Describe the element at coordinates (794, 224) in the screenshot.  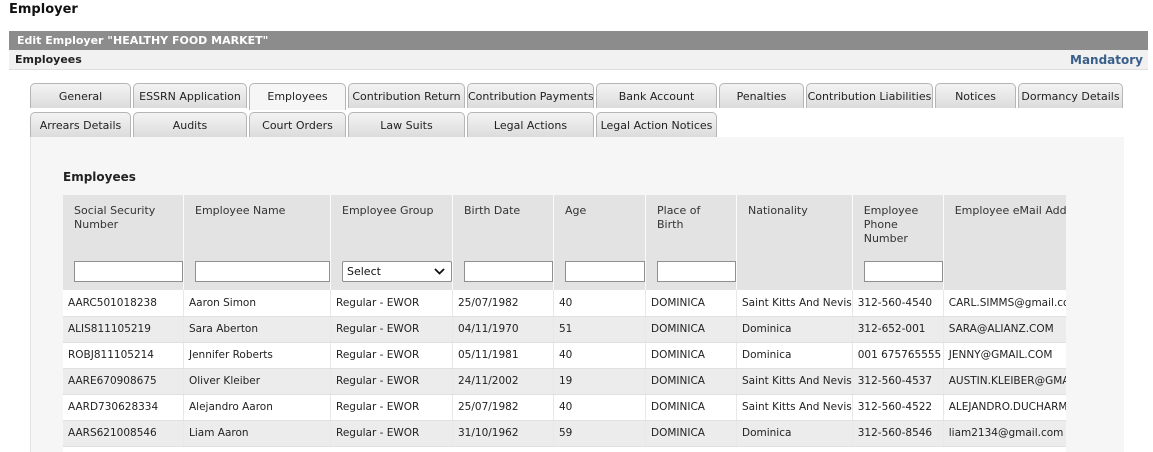
I see `col-header-nationality: Nationality` at that location.